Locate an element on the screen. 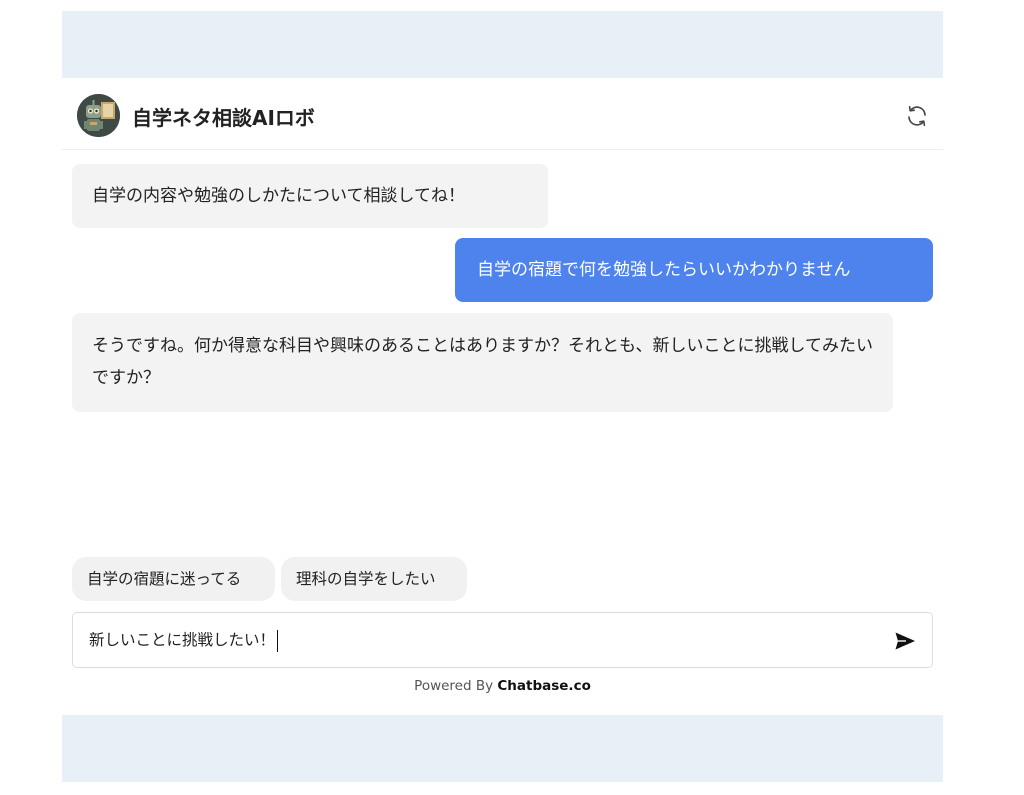 This screenshot has width=1024, height=795. chat-header: 自学ネタ相談AIロボ is located at coordinates (502, 114).